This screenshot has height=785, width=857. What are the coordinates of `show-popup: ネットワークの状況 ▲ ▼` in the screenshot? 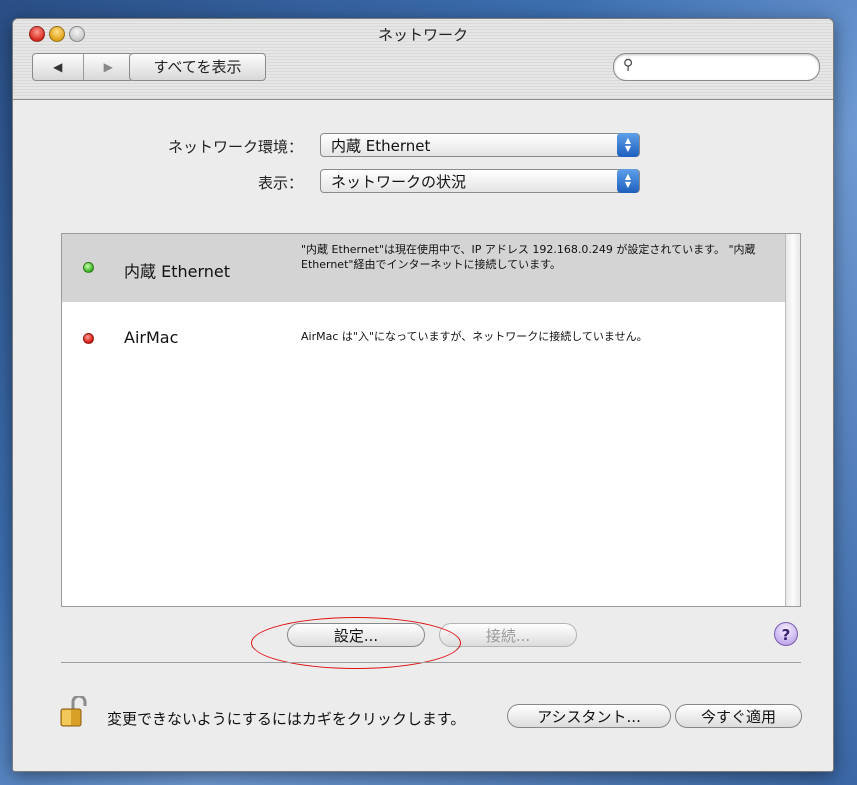 It's located at (480, 181).